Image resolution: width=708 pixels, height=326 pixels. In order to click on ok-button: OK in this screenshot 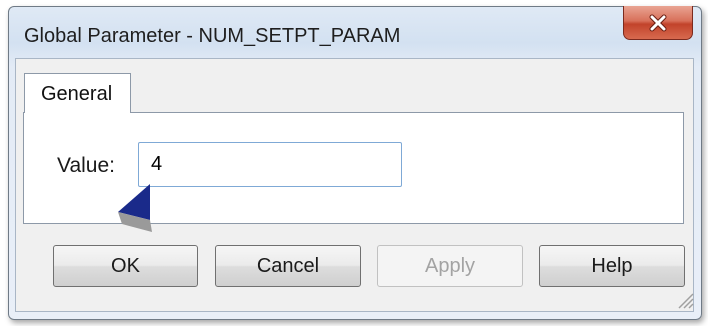, I will do `click(125, 266)`.